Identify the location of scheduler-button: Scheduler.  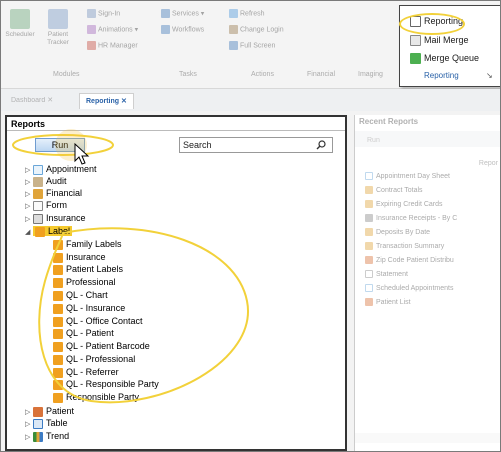
(20, 24).